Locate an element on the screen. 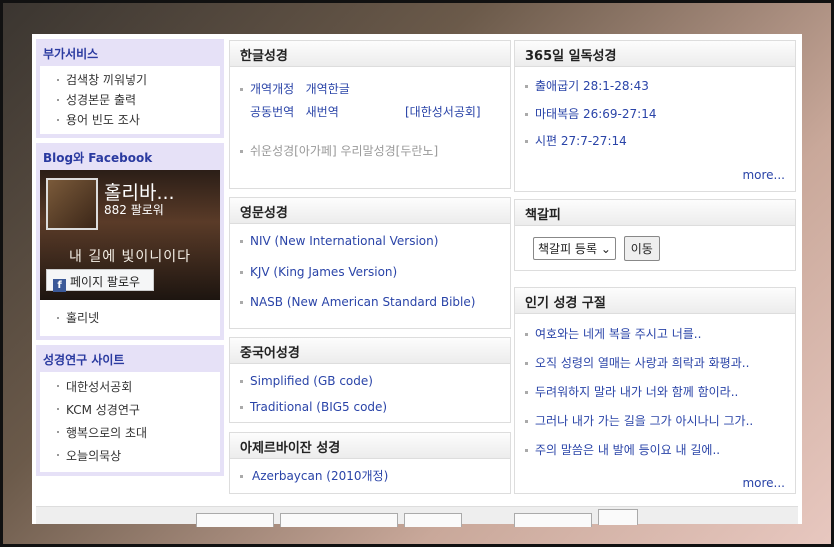  blog-link-holynet: 홀리넷 is located at coordinates (130, 318).